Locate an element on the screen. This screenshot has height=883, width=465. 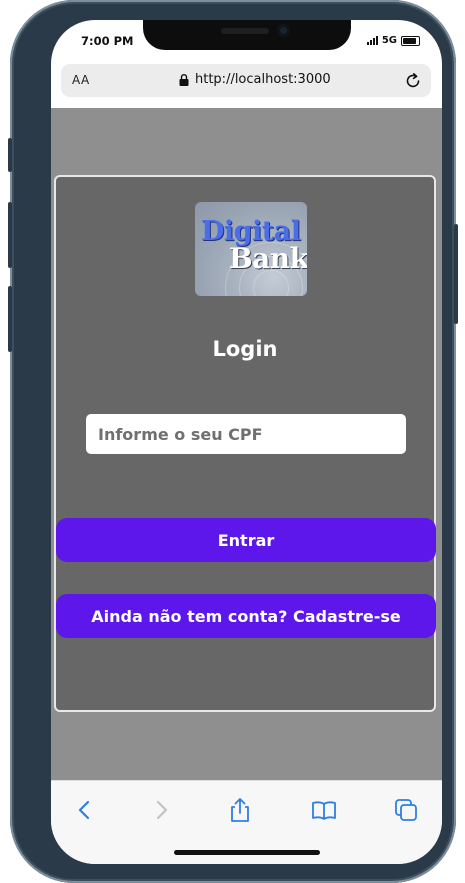
text-size-button: AA is located at coordinates (81, 80).